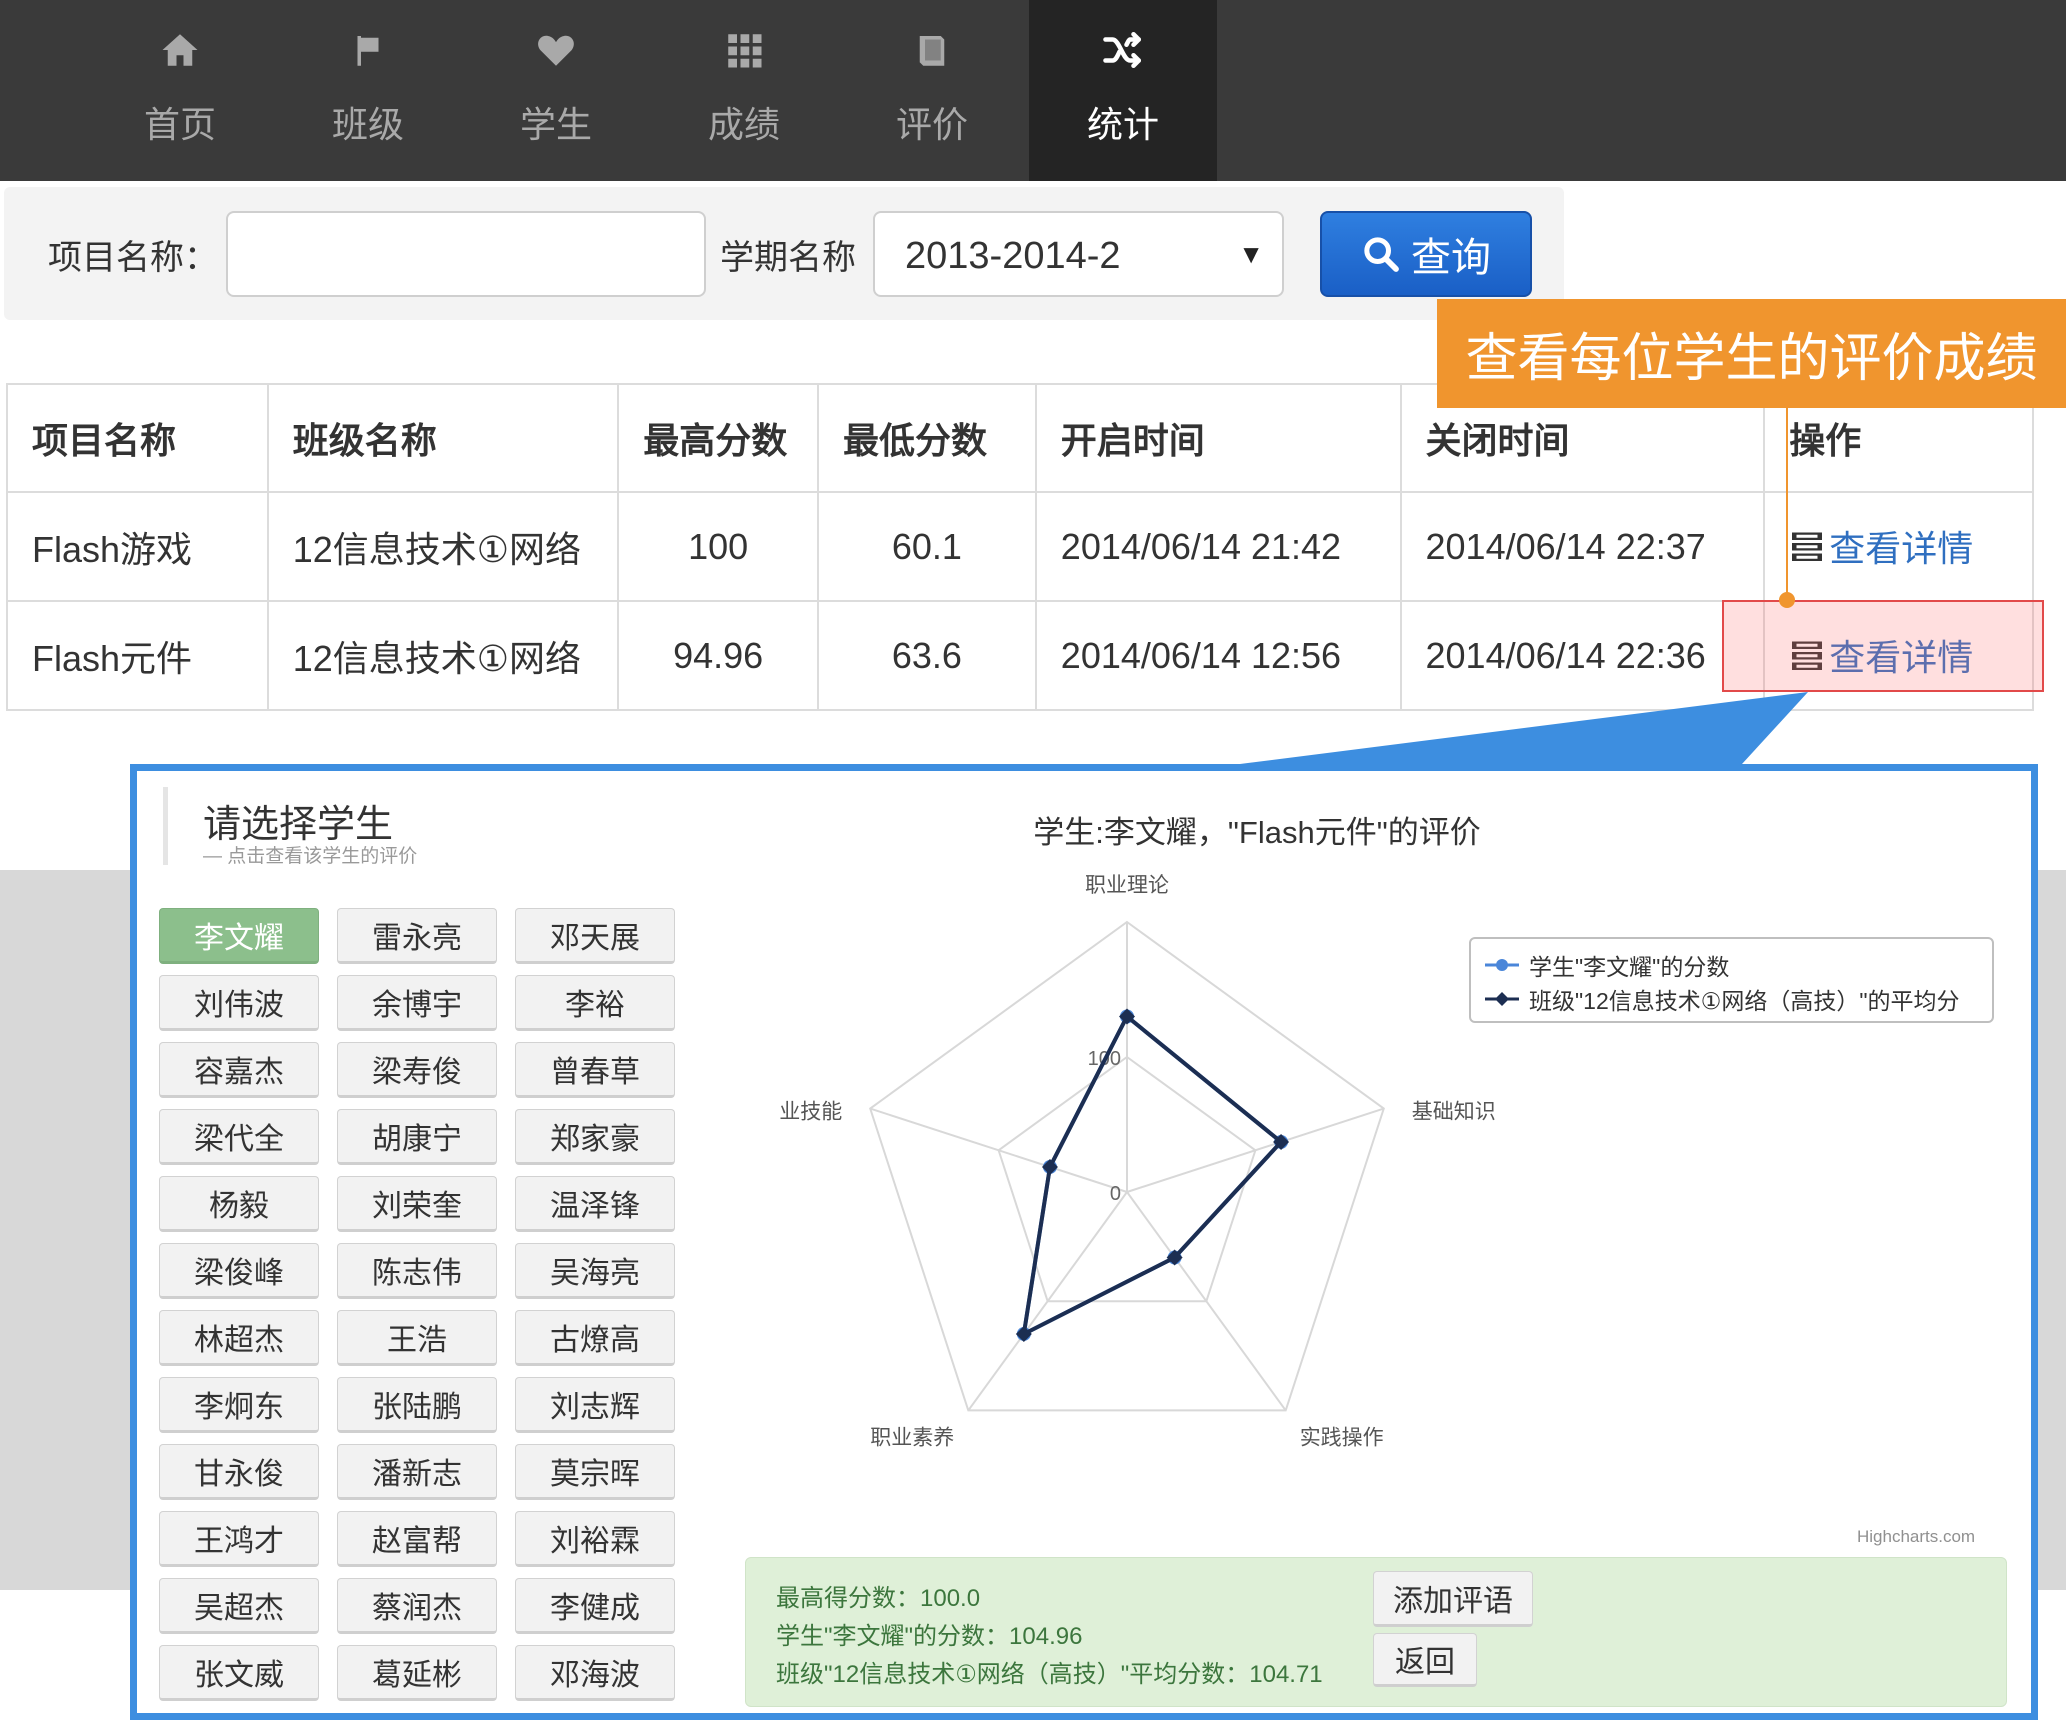  I want to click on legend-label: 学生"李文耀"的分数, so click(1629, 967).